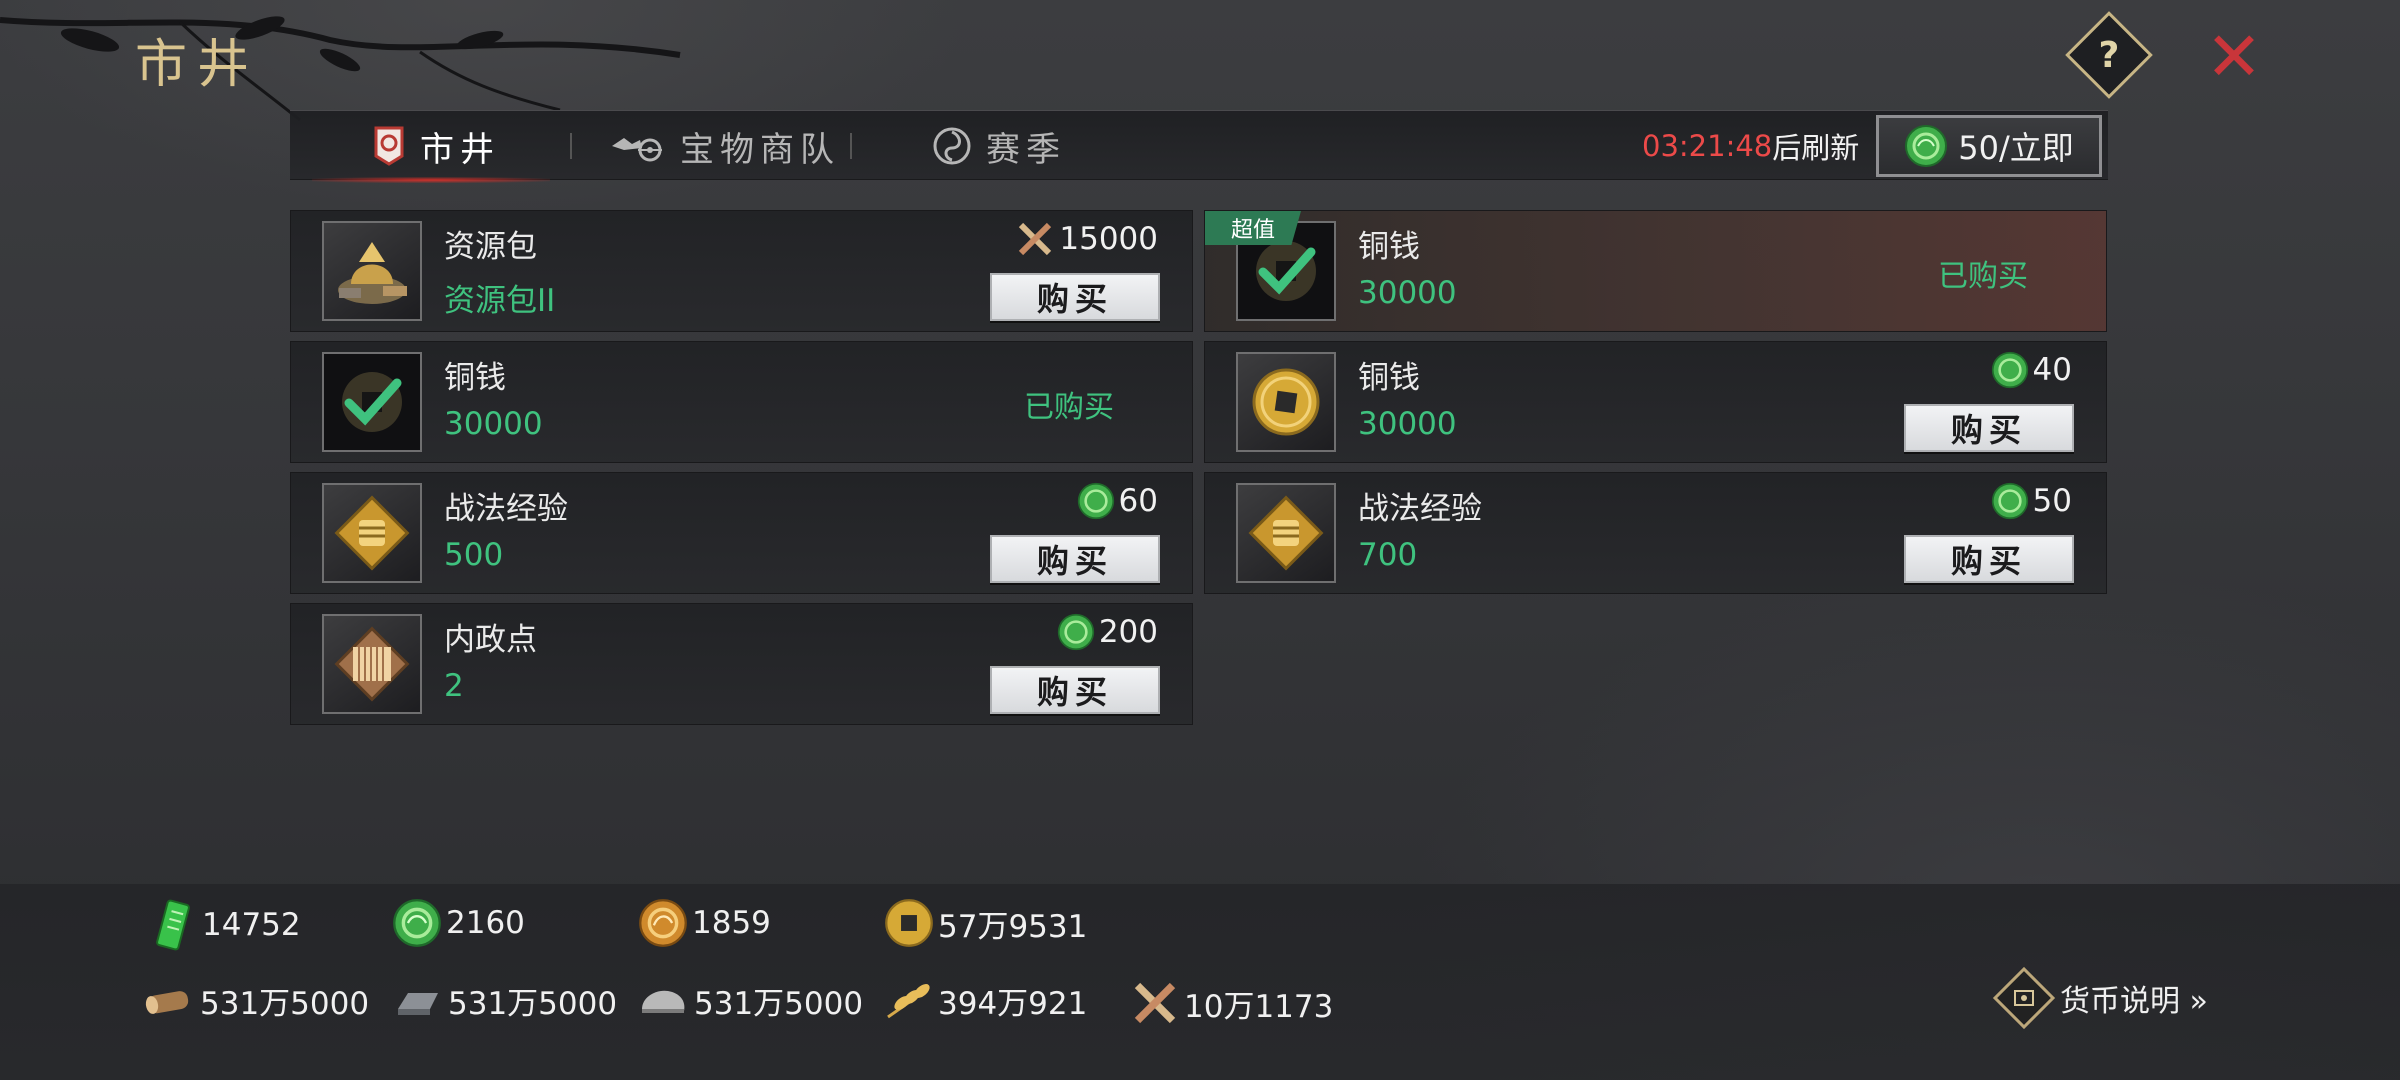 This screenshot has width=2400, height=1080. What do you see at coordinates (485, 923) in the screenshot?
I see `currency-value: 2160` at bounding box center [485, 923].